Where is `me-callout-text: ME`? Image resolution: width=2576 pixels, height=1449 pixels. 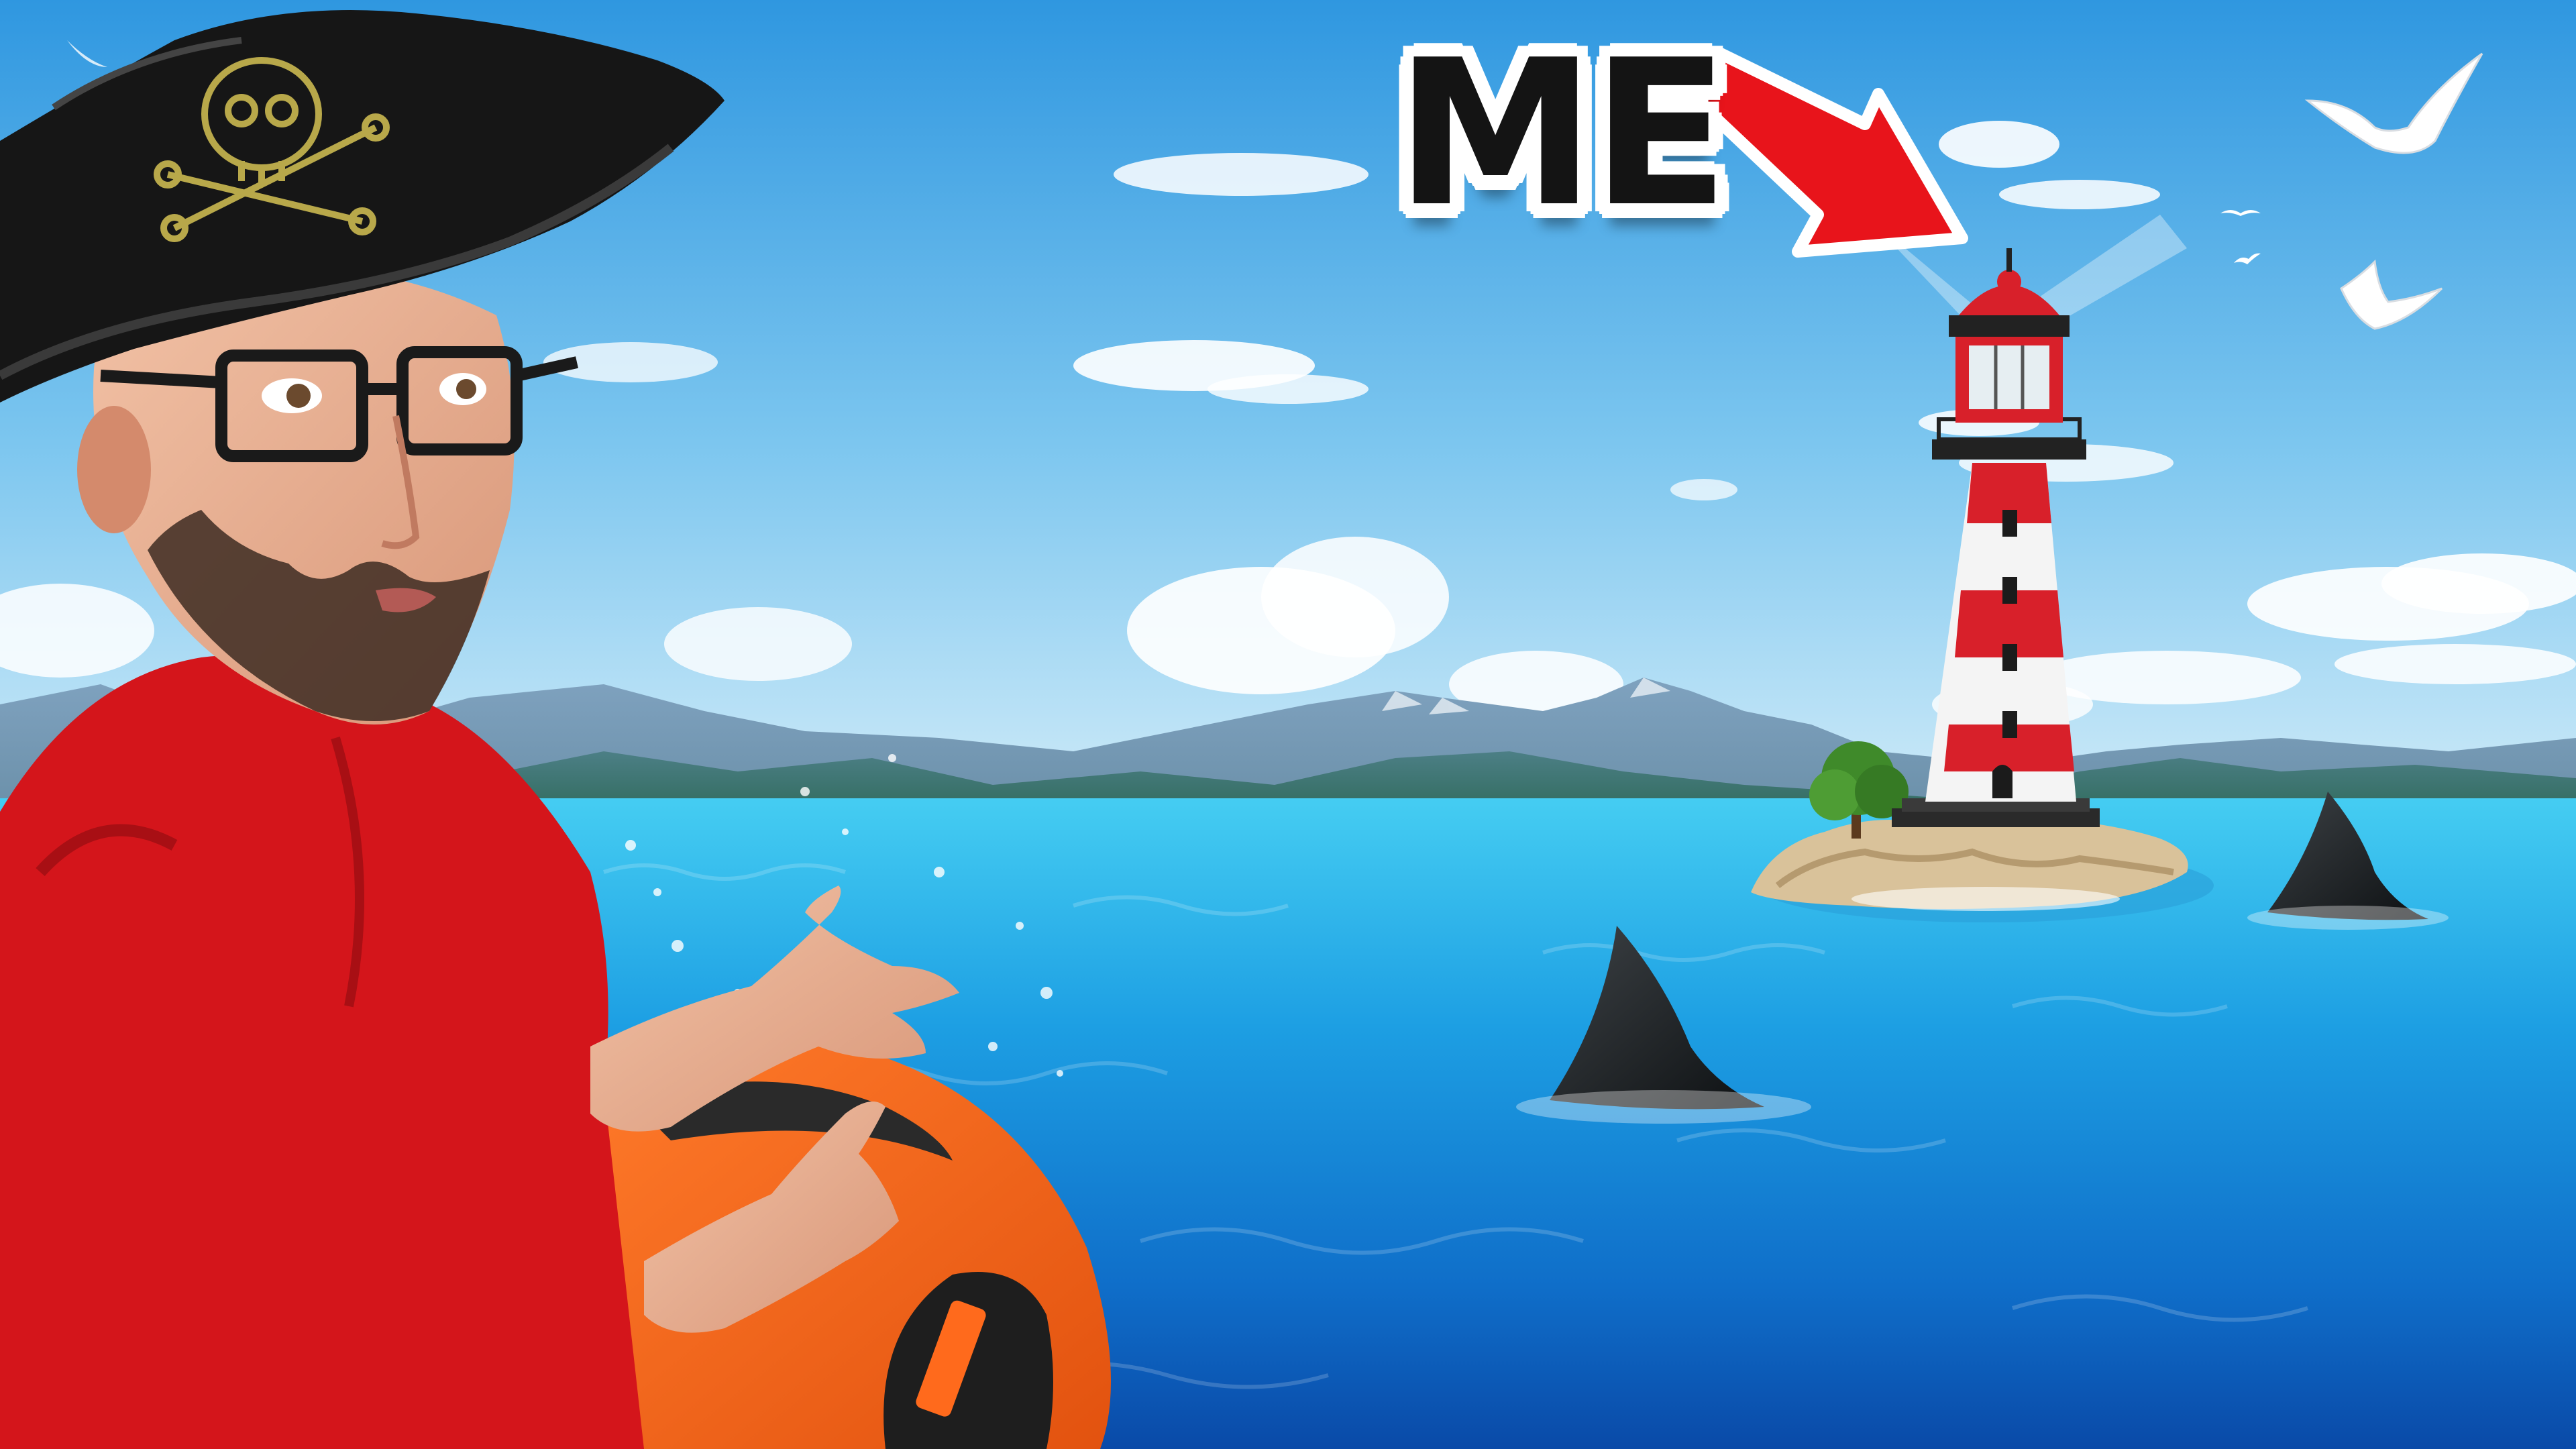 me-callout-text: ME is located at coordinates (1562, 134).